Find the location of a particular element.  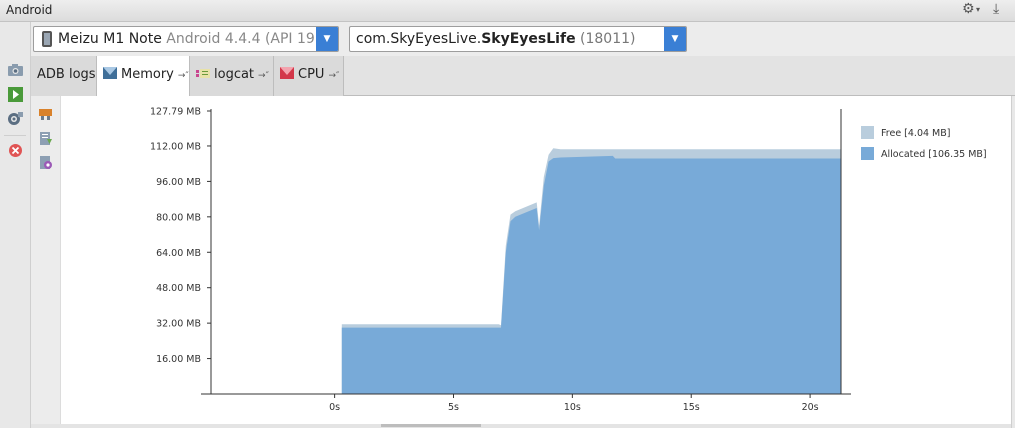

y-tick-label: 96.00 MB is located at coordinates (178, 182).